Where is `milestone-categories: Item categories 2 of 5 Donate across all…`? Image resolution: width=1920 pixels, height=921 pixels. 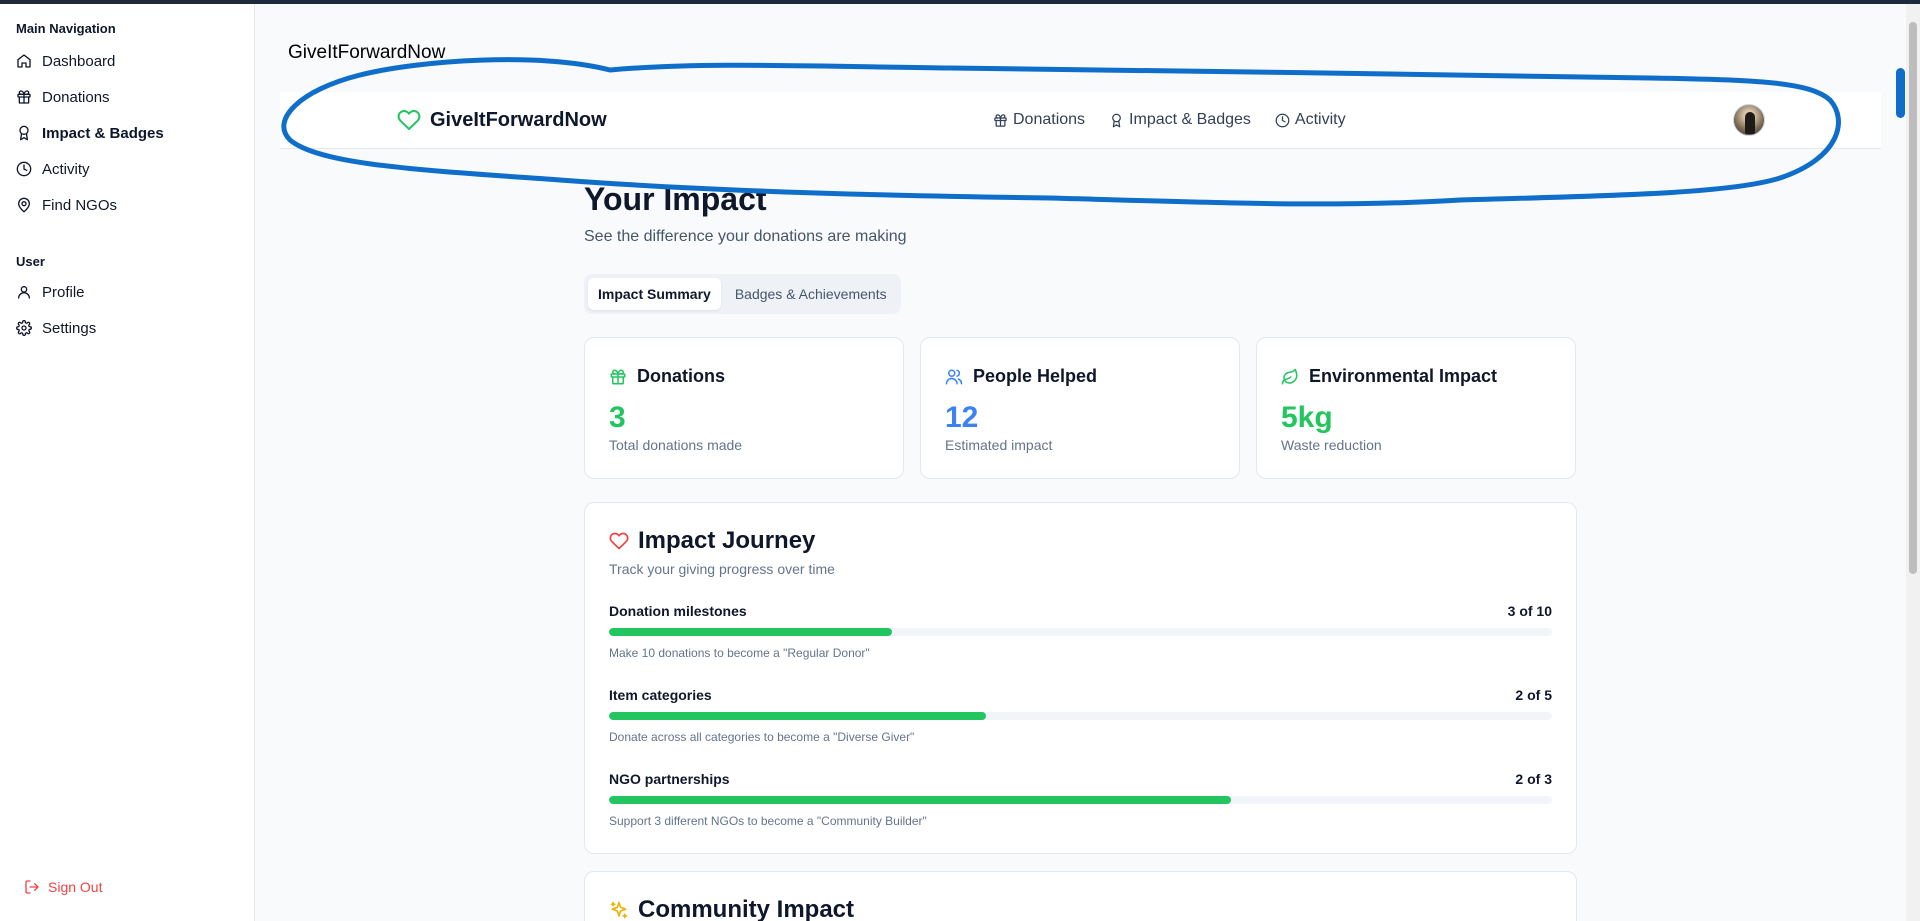
milestone-categories: Item categories 2 of 5 Donate across all… is located at coordinates (1080, 719).